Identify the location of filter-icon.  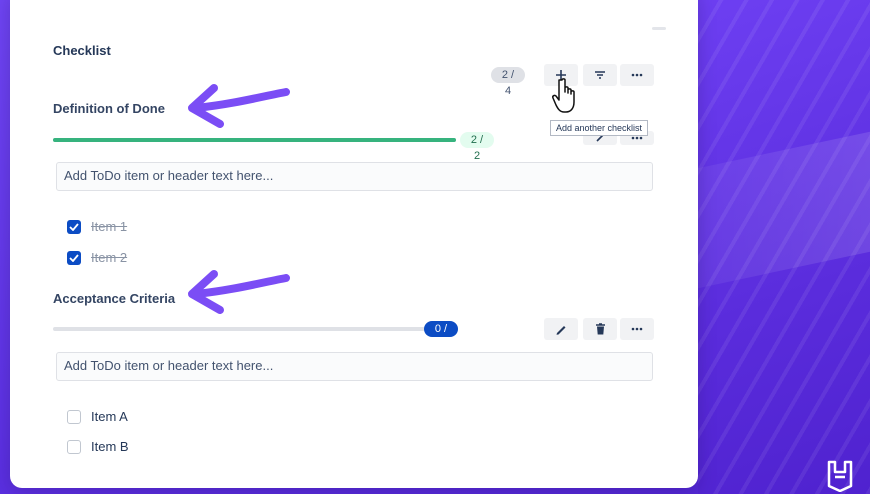
(600, 75).